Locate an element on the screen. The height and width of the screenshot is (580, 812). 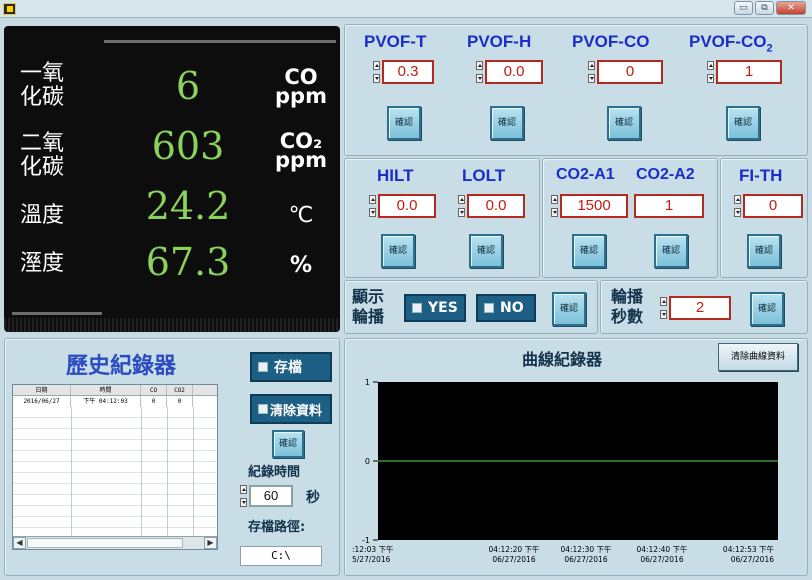
table-header: 日期 時間 CO CO2 is located at coordinates (115, 390).